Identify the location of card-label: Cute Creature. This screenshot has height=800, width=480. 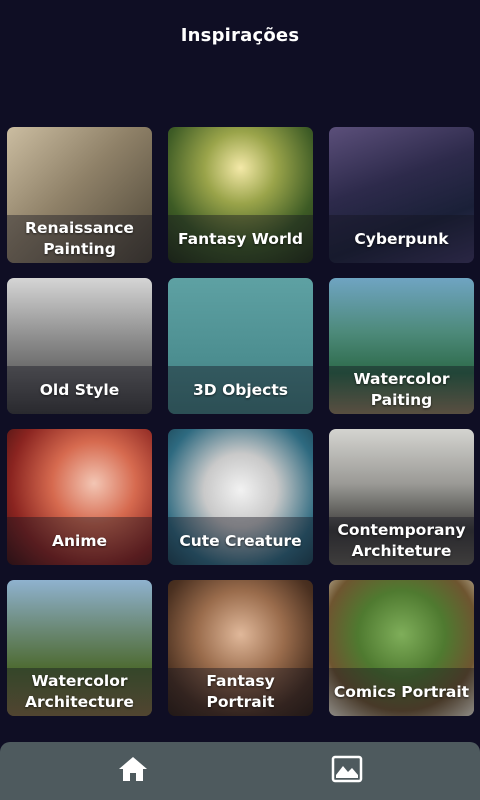
(240, 540).